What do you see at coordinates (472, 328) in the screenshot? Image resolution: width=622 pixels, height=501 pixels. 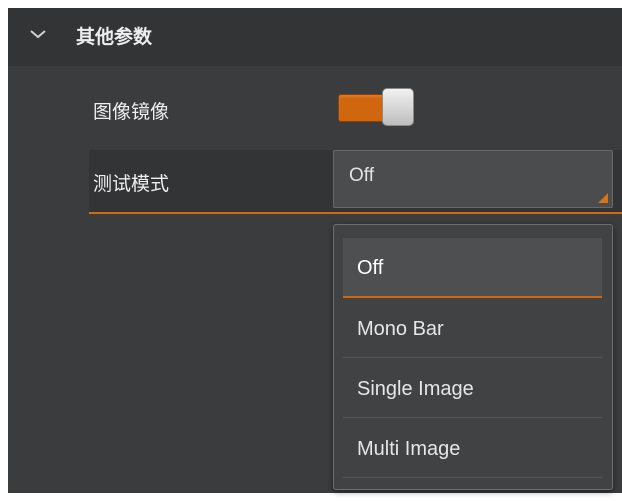 I see `option-mono-bar: Mono Bar` at bounding box center [472, 328].